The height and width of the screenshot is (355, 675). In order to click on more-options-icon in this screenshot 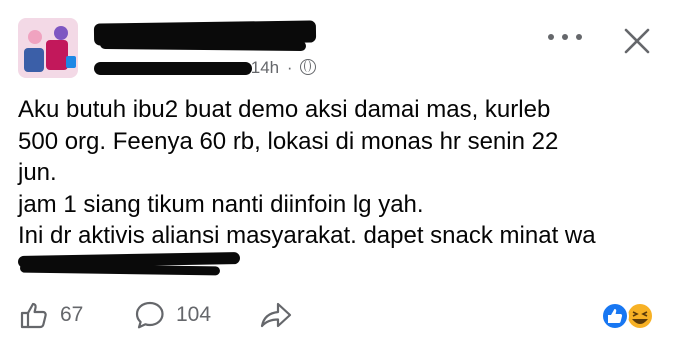, I will do `click(565, 37)`.